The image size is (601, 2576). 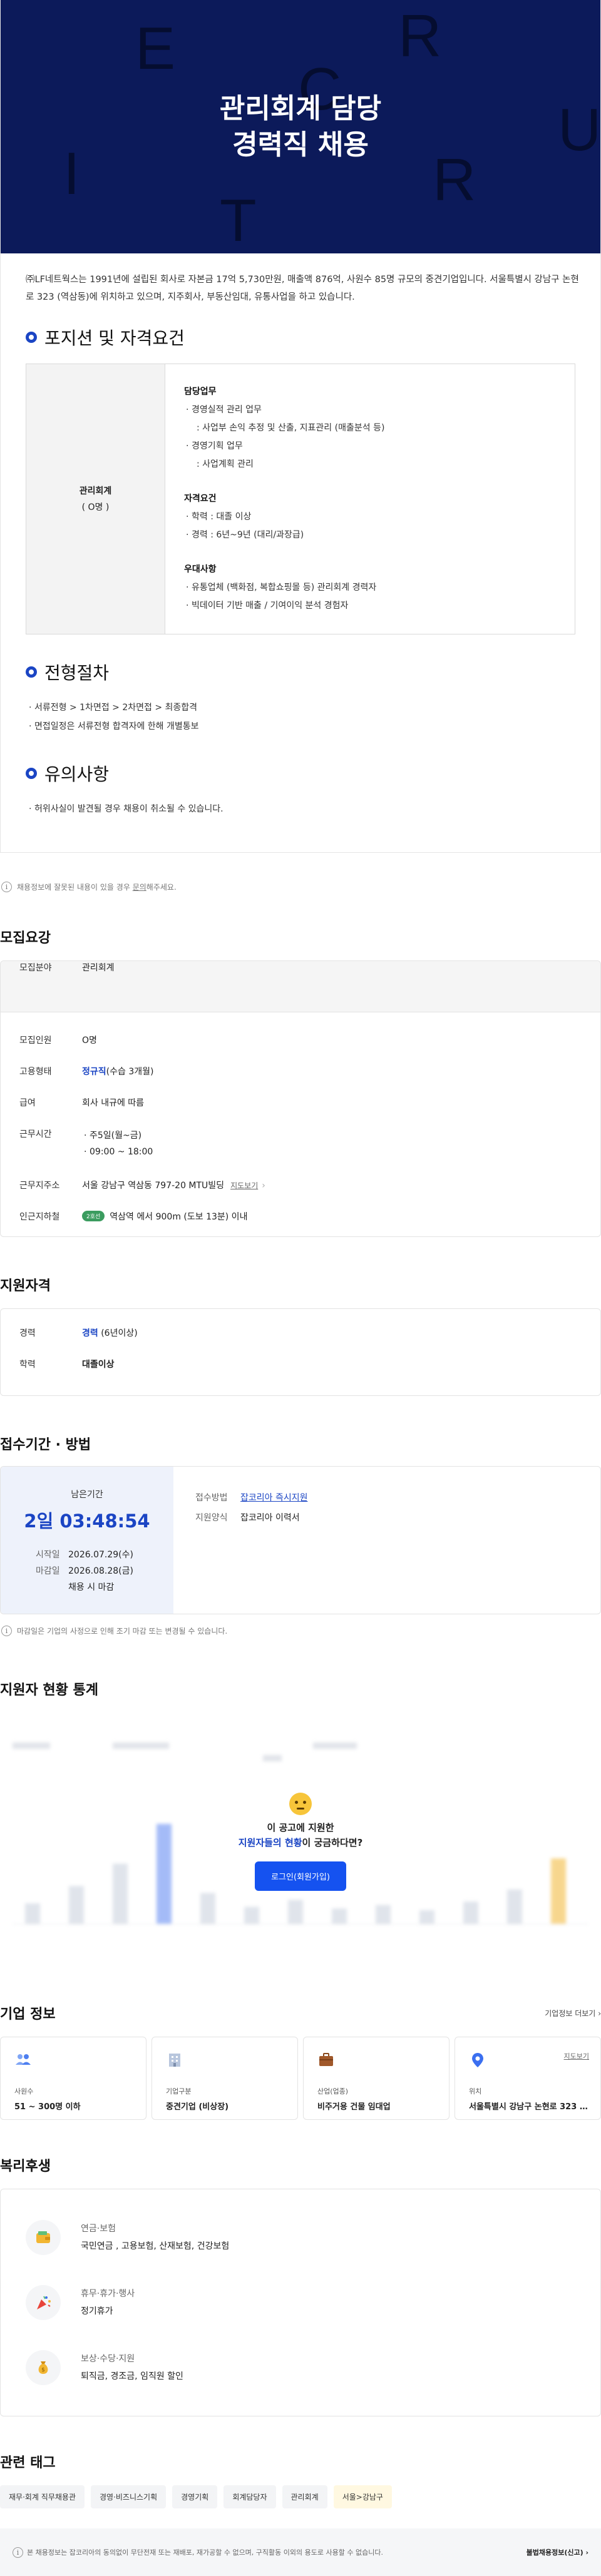 I want to click on building-icon, so click(x=175, y=2060).